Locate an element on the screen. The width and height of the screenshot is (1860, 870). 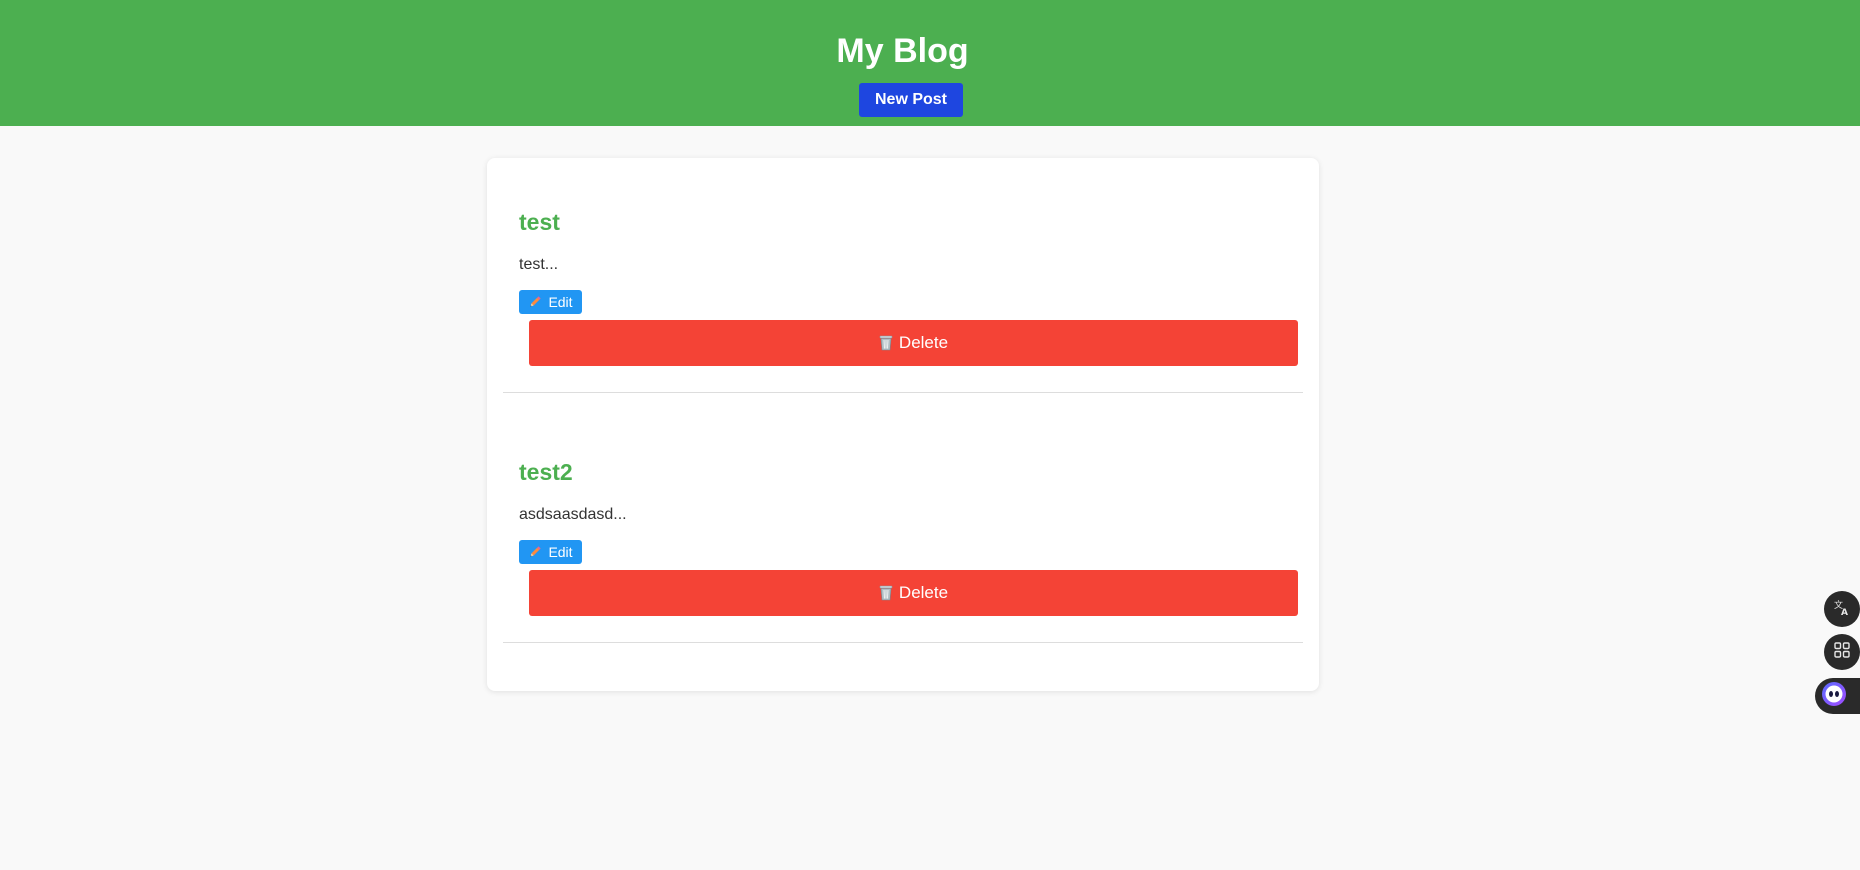
post-title: test2 is located at coordinates (546, 472).